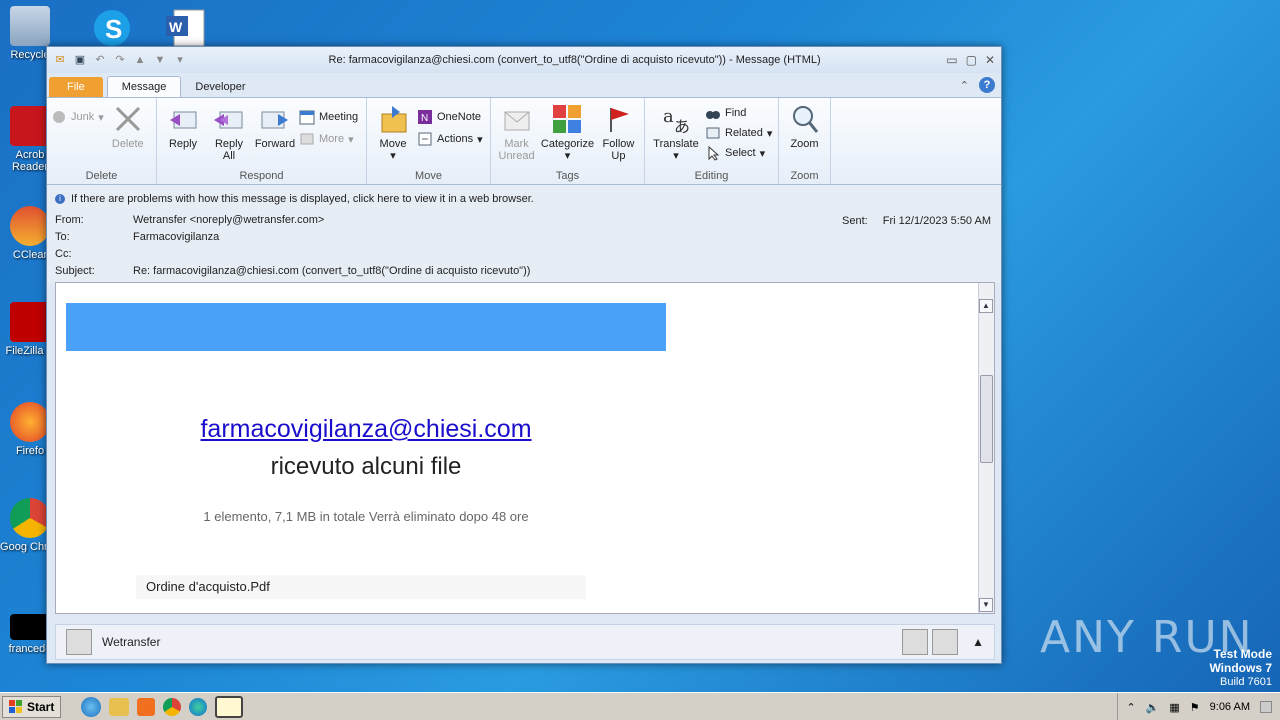 The image size is (1280, 720). What do you see at coordinates (525, 642) in the screenshot?
I see `people-pane: Wetransfer ▲` at bounding box center [525, 642].